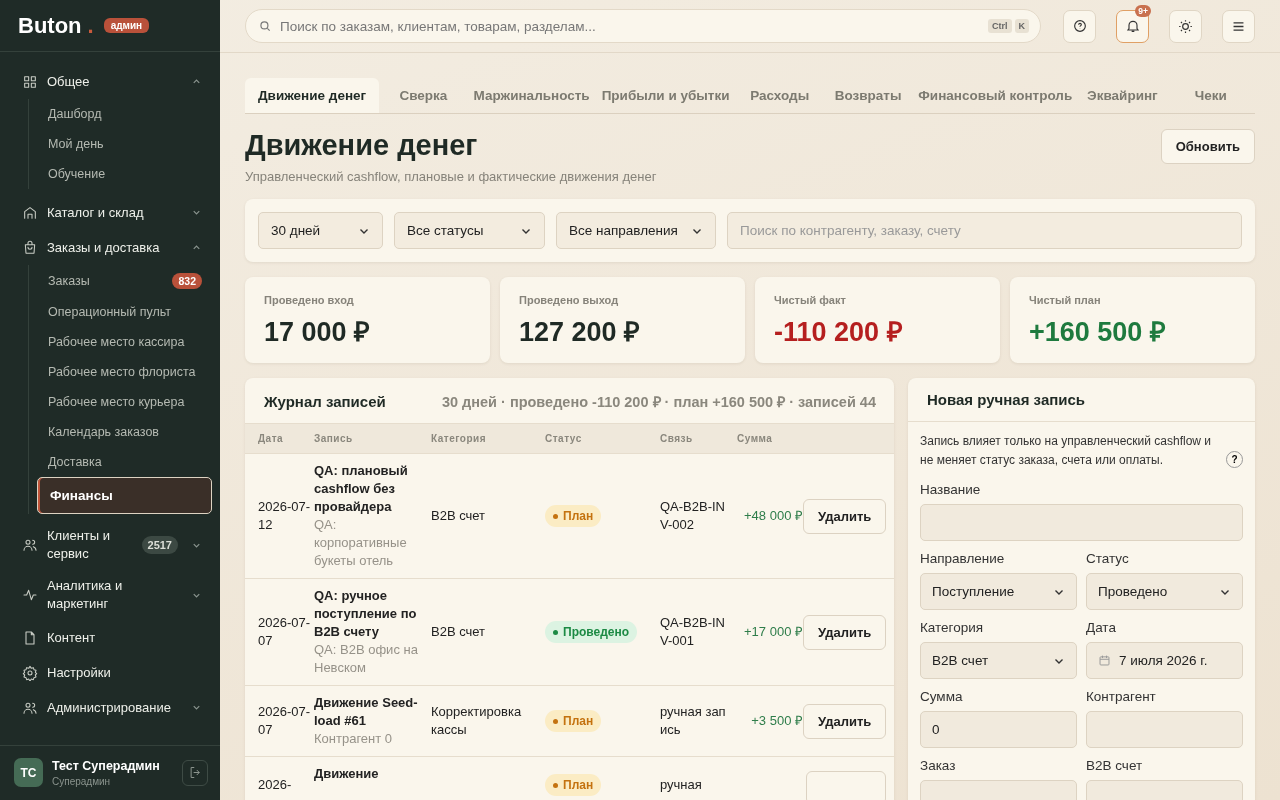 The image size is (1280, 800). What do you see at coordinates (469, 230) in the screenshot?
I see `filter-select: Все статусы` at bounding box center [469, 230].